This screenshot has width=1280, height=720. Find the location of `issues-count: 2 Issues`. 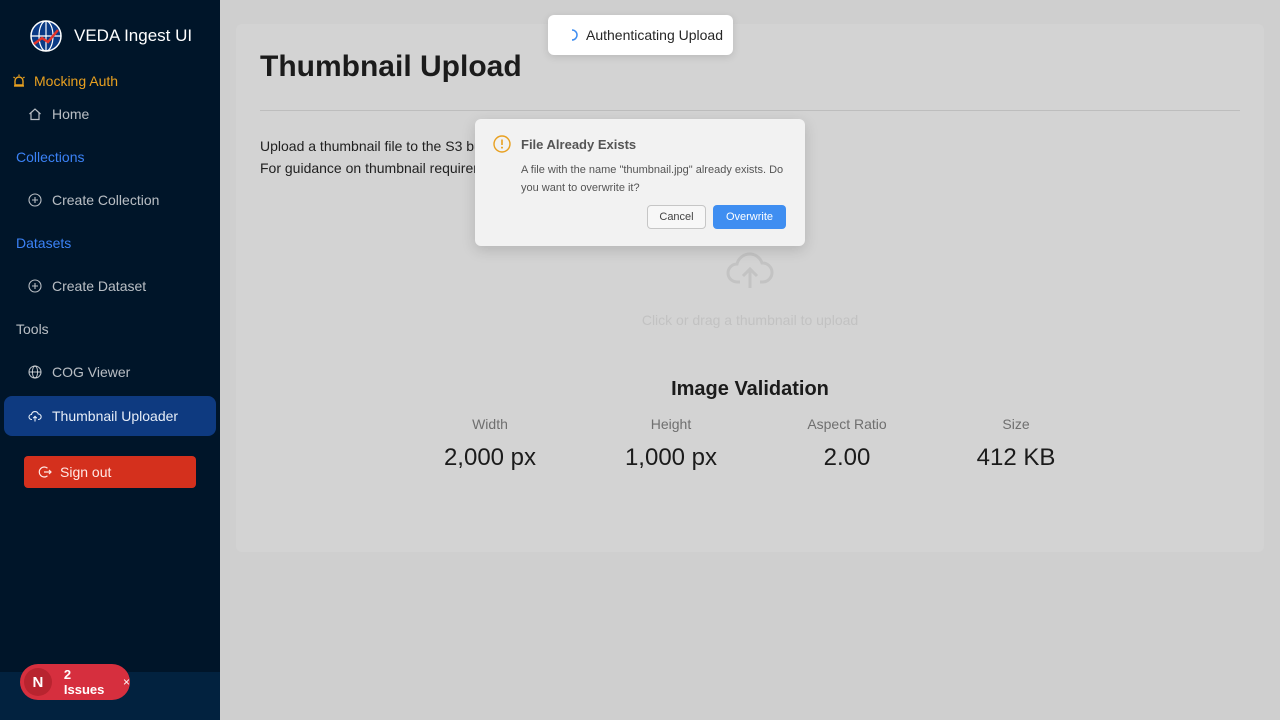

issues-count: 2 Issues is located at coordinates (84, 682).